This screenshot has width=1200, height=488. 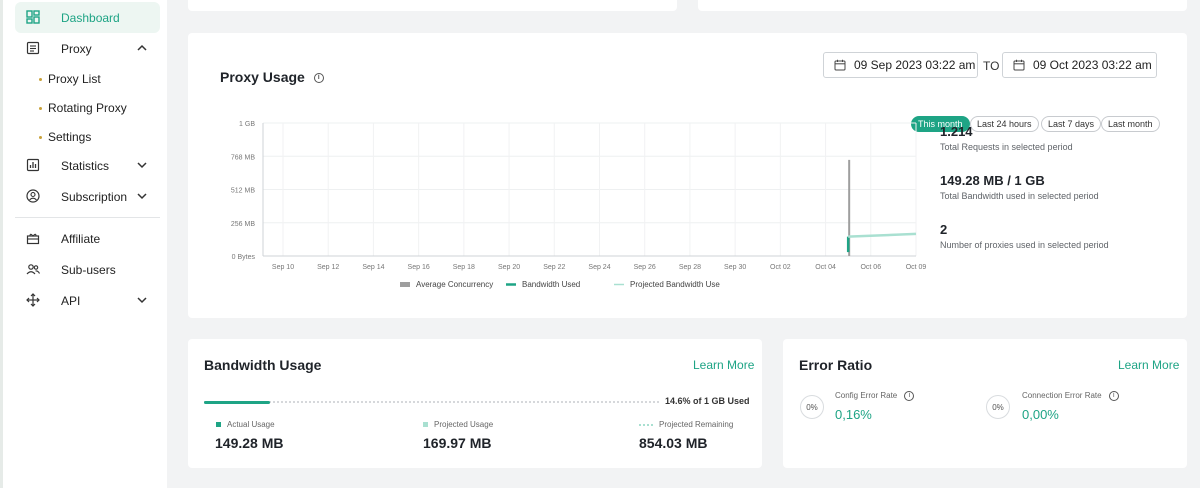 What do you see at coordinates (243, 157) in the screenshot?
I see `y-tick-label: 768 MB` at bounding box center [243, 157].